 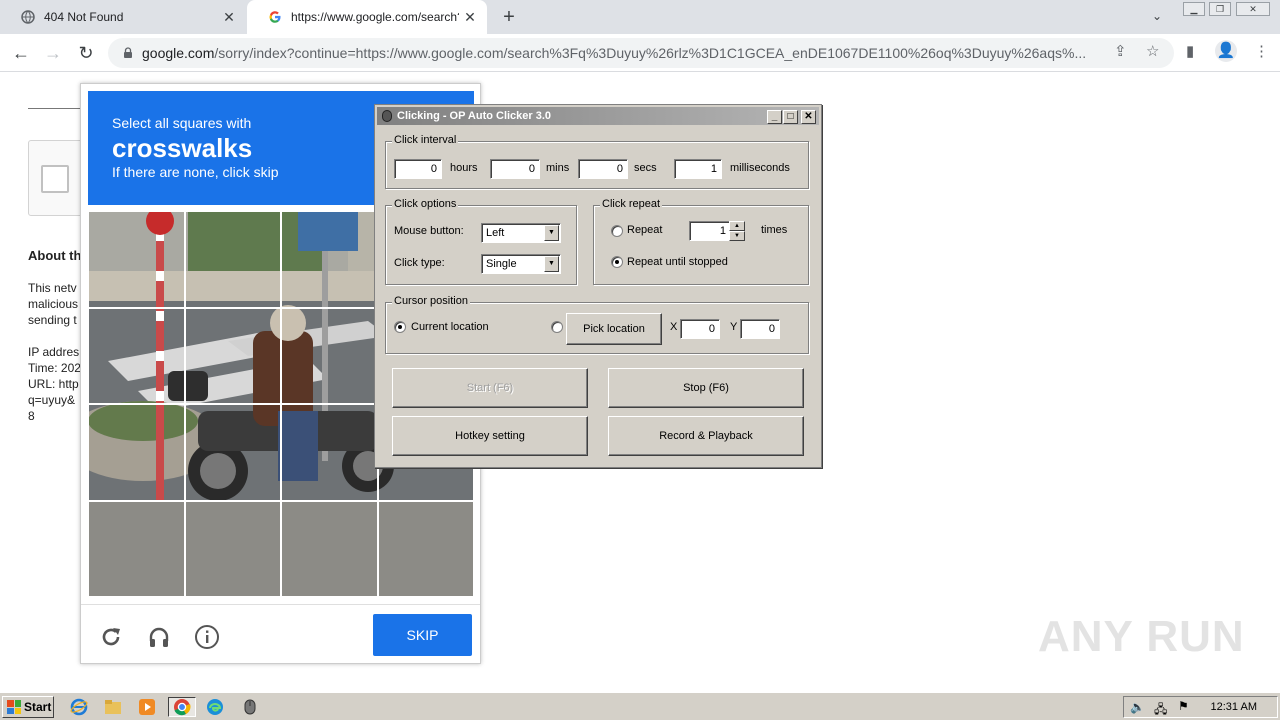 What do you see at coordinates (617, 262) in the screenshot?
I see `repeat-until-stopped-radio` at bounding box center [617, 262].